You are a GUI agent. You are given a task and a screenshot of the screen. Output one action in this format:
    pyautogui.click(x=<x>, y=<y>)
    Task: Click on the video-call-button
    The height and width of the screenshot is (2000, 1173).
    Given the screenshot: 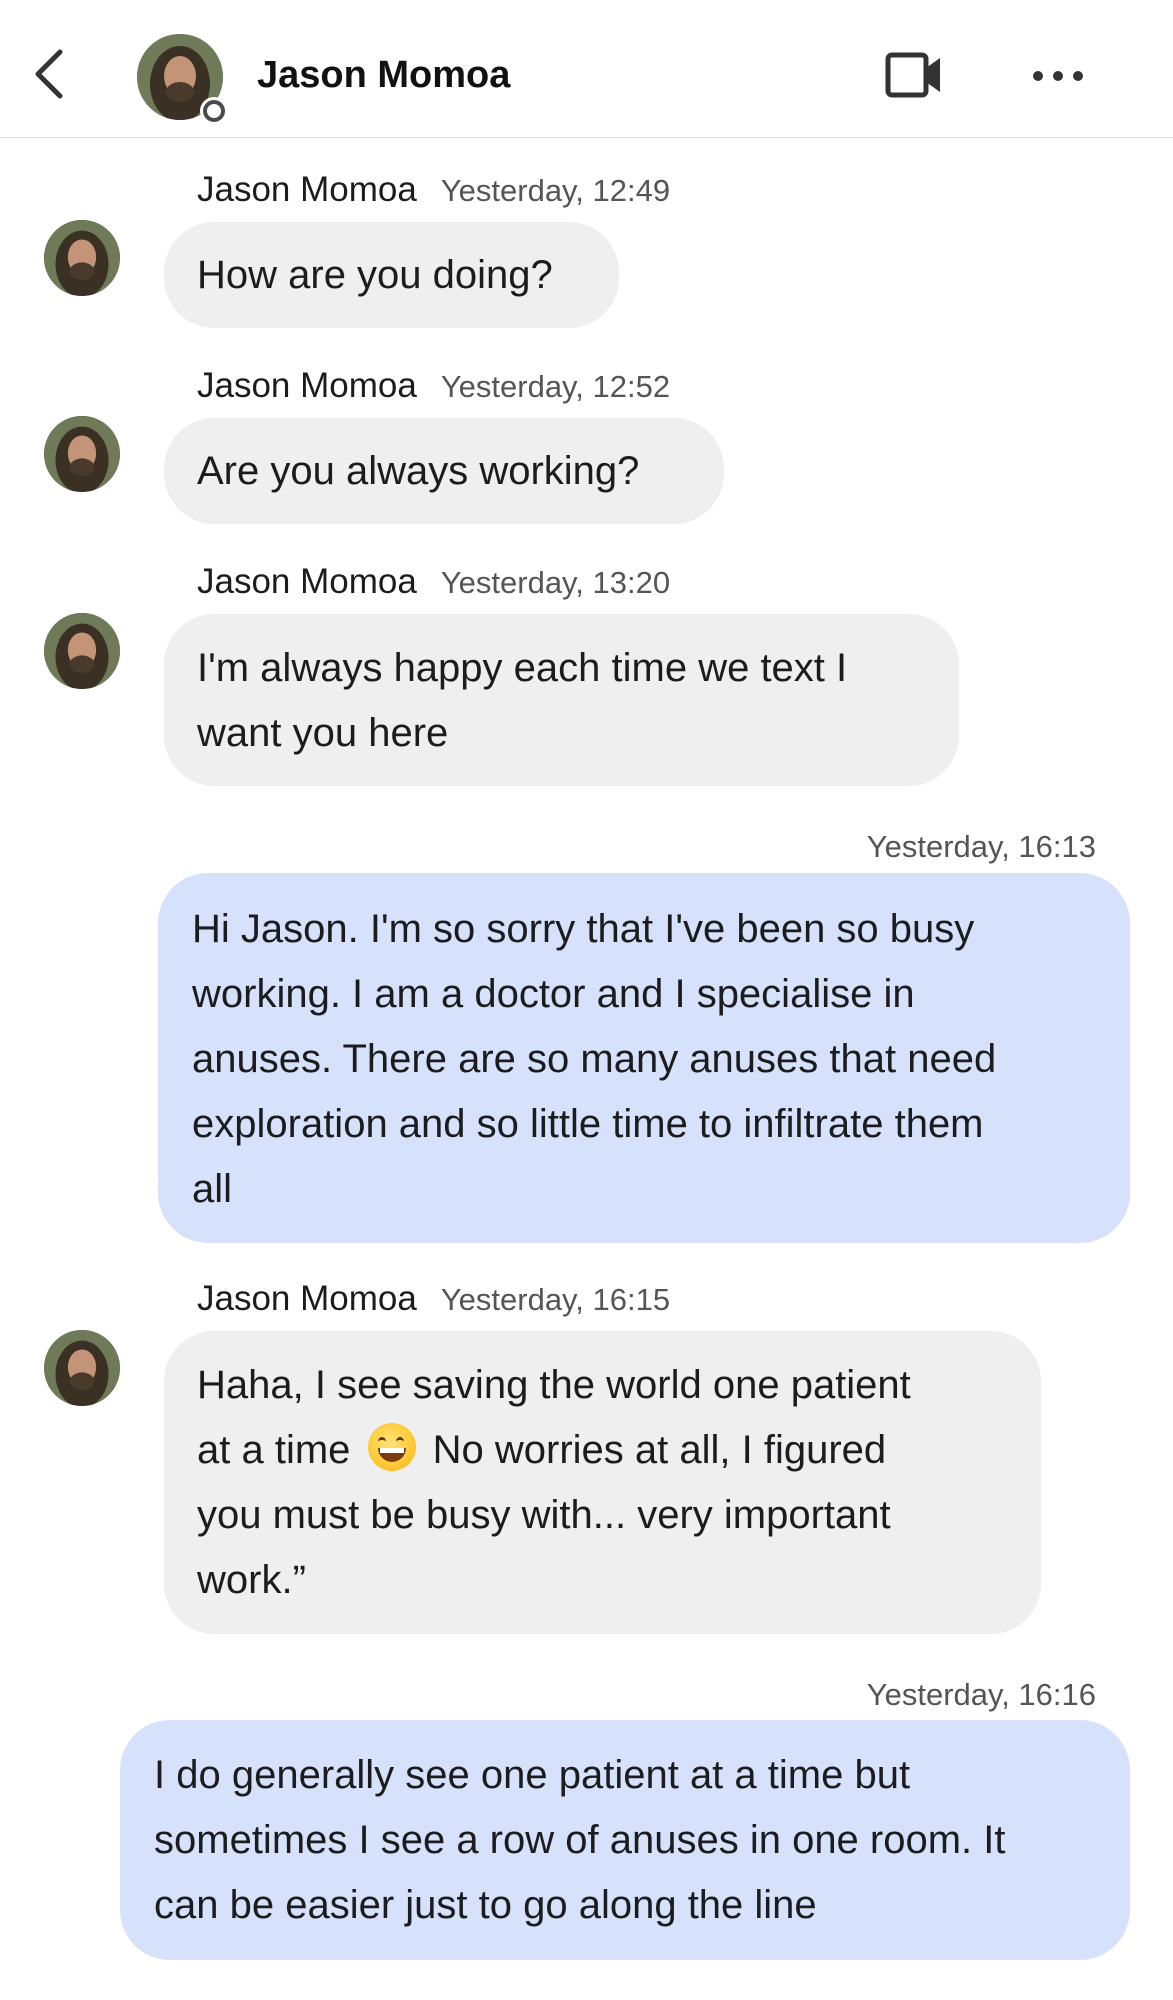 What is the action you would take?
    pyautogui.click(x=914, y=75)
    